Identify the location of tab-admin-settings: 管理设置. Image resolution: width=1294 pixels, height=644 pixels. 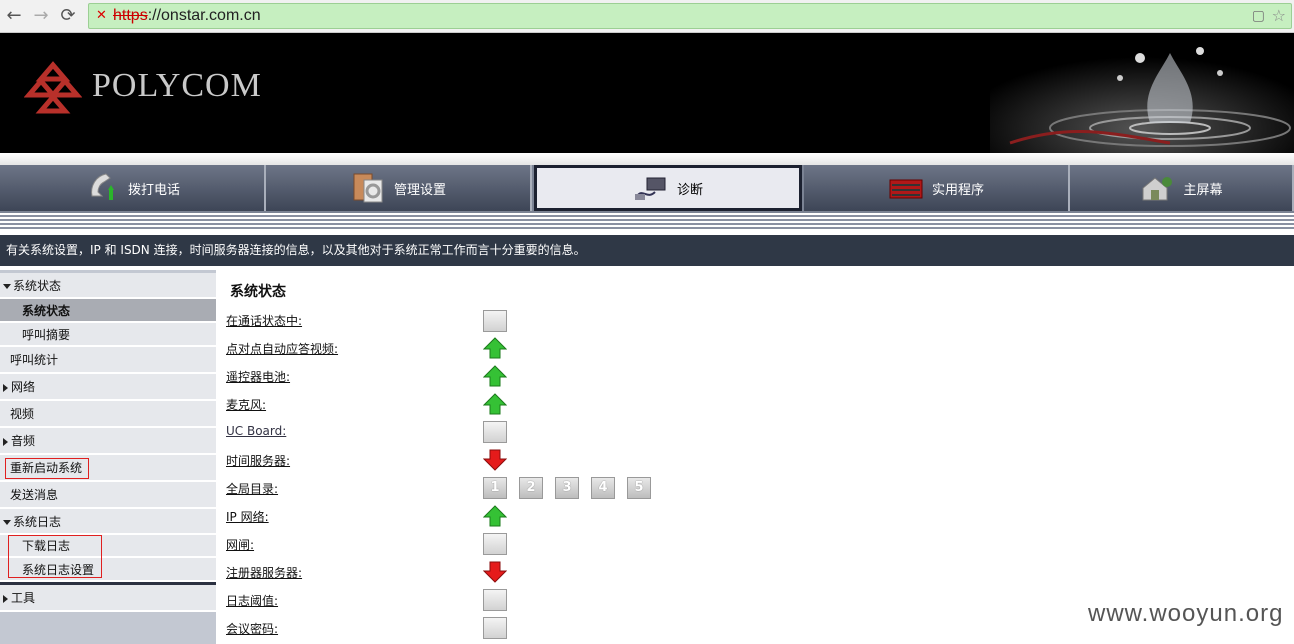
(399, 188).